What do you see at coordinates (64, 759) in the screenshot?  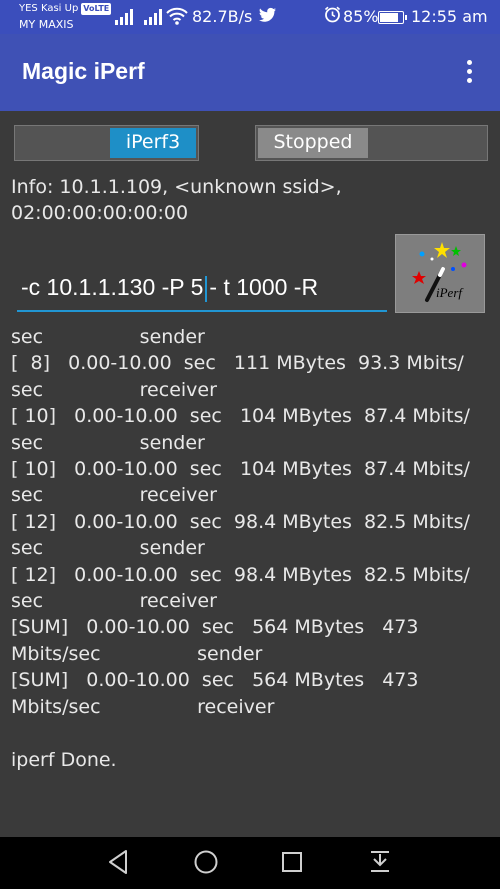 I see `output-line: iperf Done.` at bounding box center [64, 759].